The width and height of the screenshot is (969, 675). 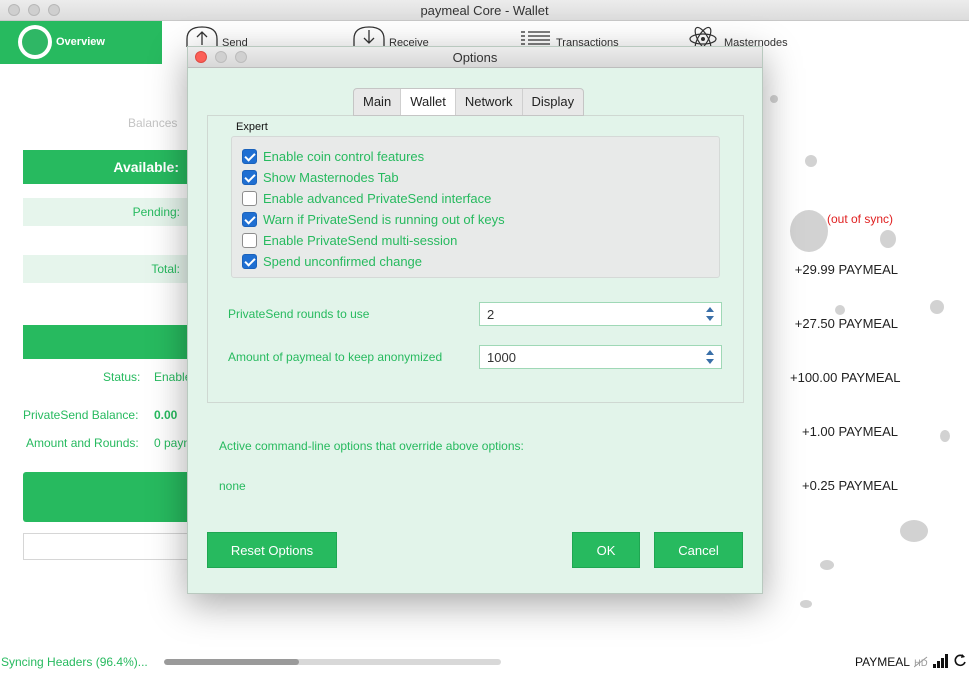 What do you see at coordinates (249, 261) in the screenshot?
I see `spend-unconfirmed-checkbox` at bounding box center [249, 261].